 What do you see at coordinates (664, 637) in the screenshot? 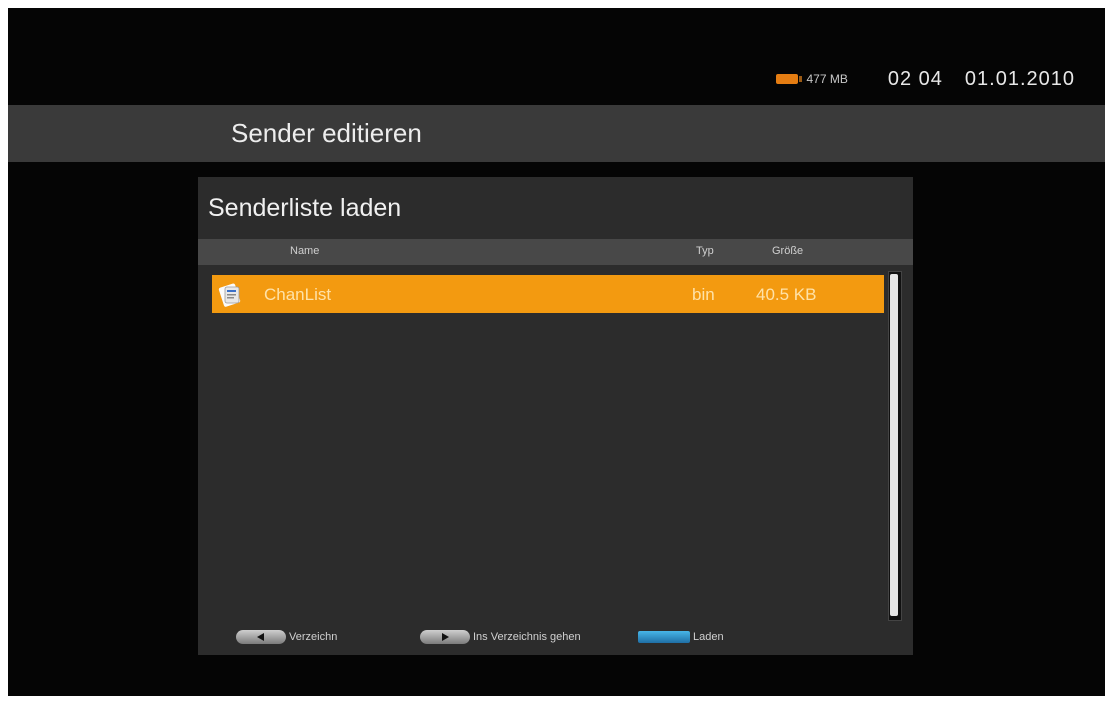
I see `blue-key-icon` at bounding box center [664, 637].